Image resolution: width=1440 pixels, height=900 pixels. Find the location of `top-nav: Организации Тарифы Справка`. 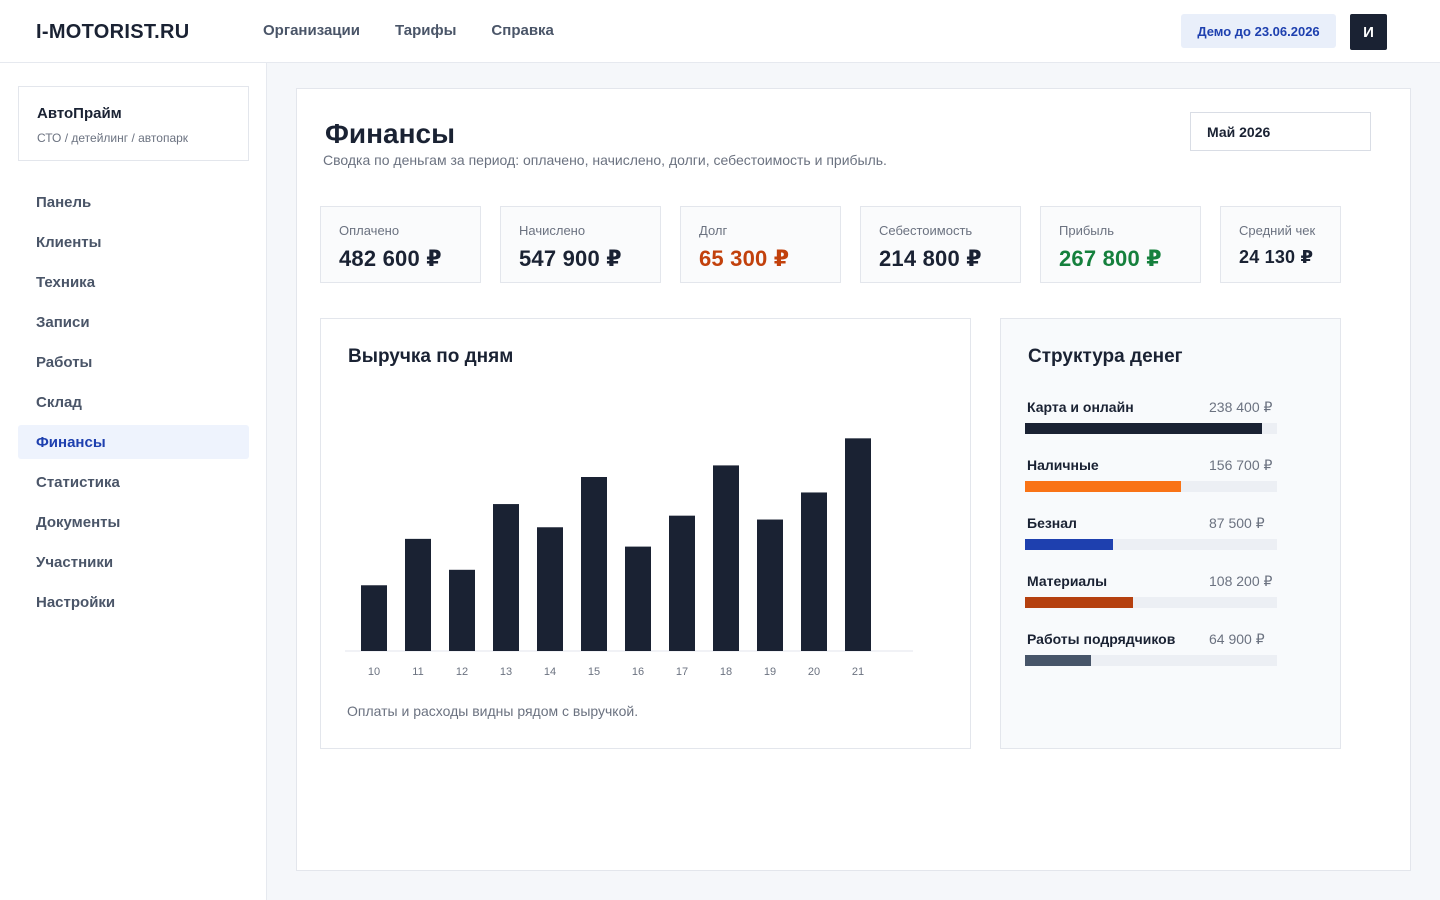

top-nav: Организации Тарифы Справка is located at coordinates (426, 30).